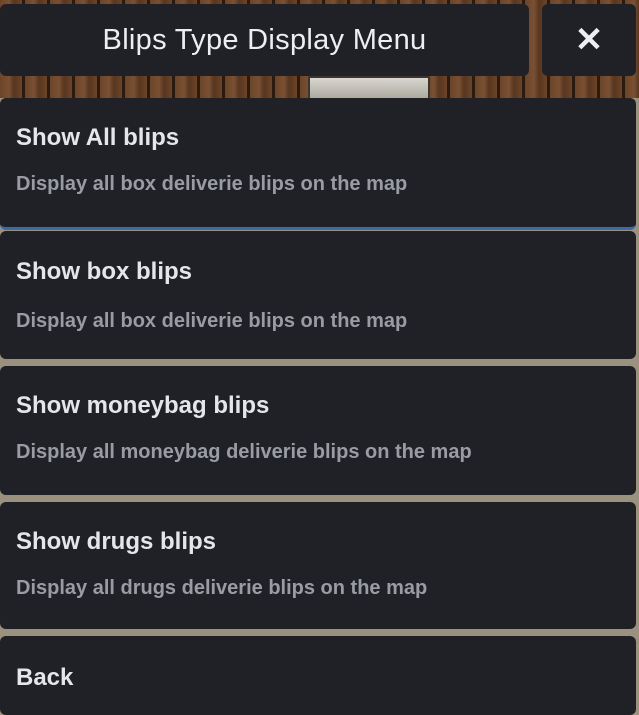  I want to click on menu-item-label: Show box blips, so click(104, 271).